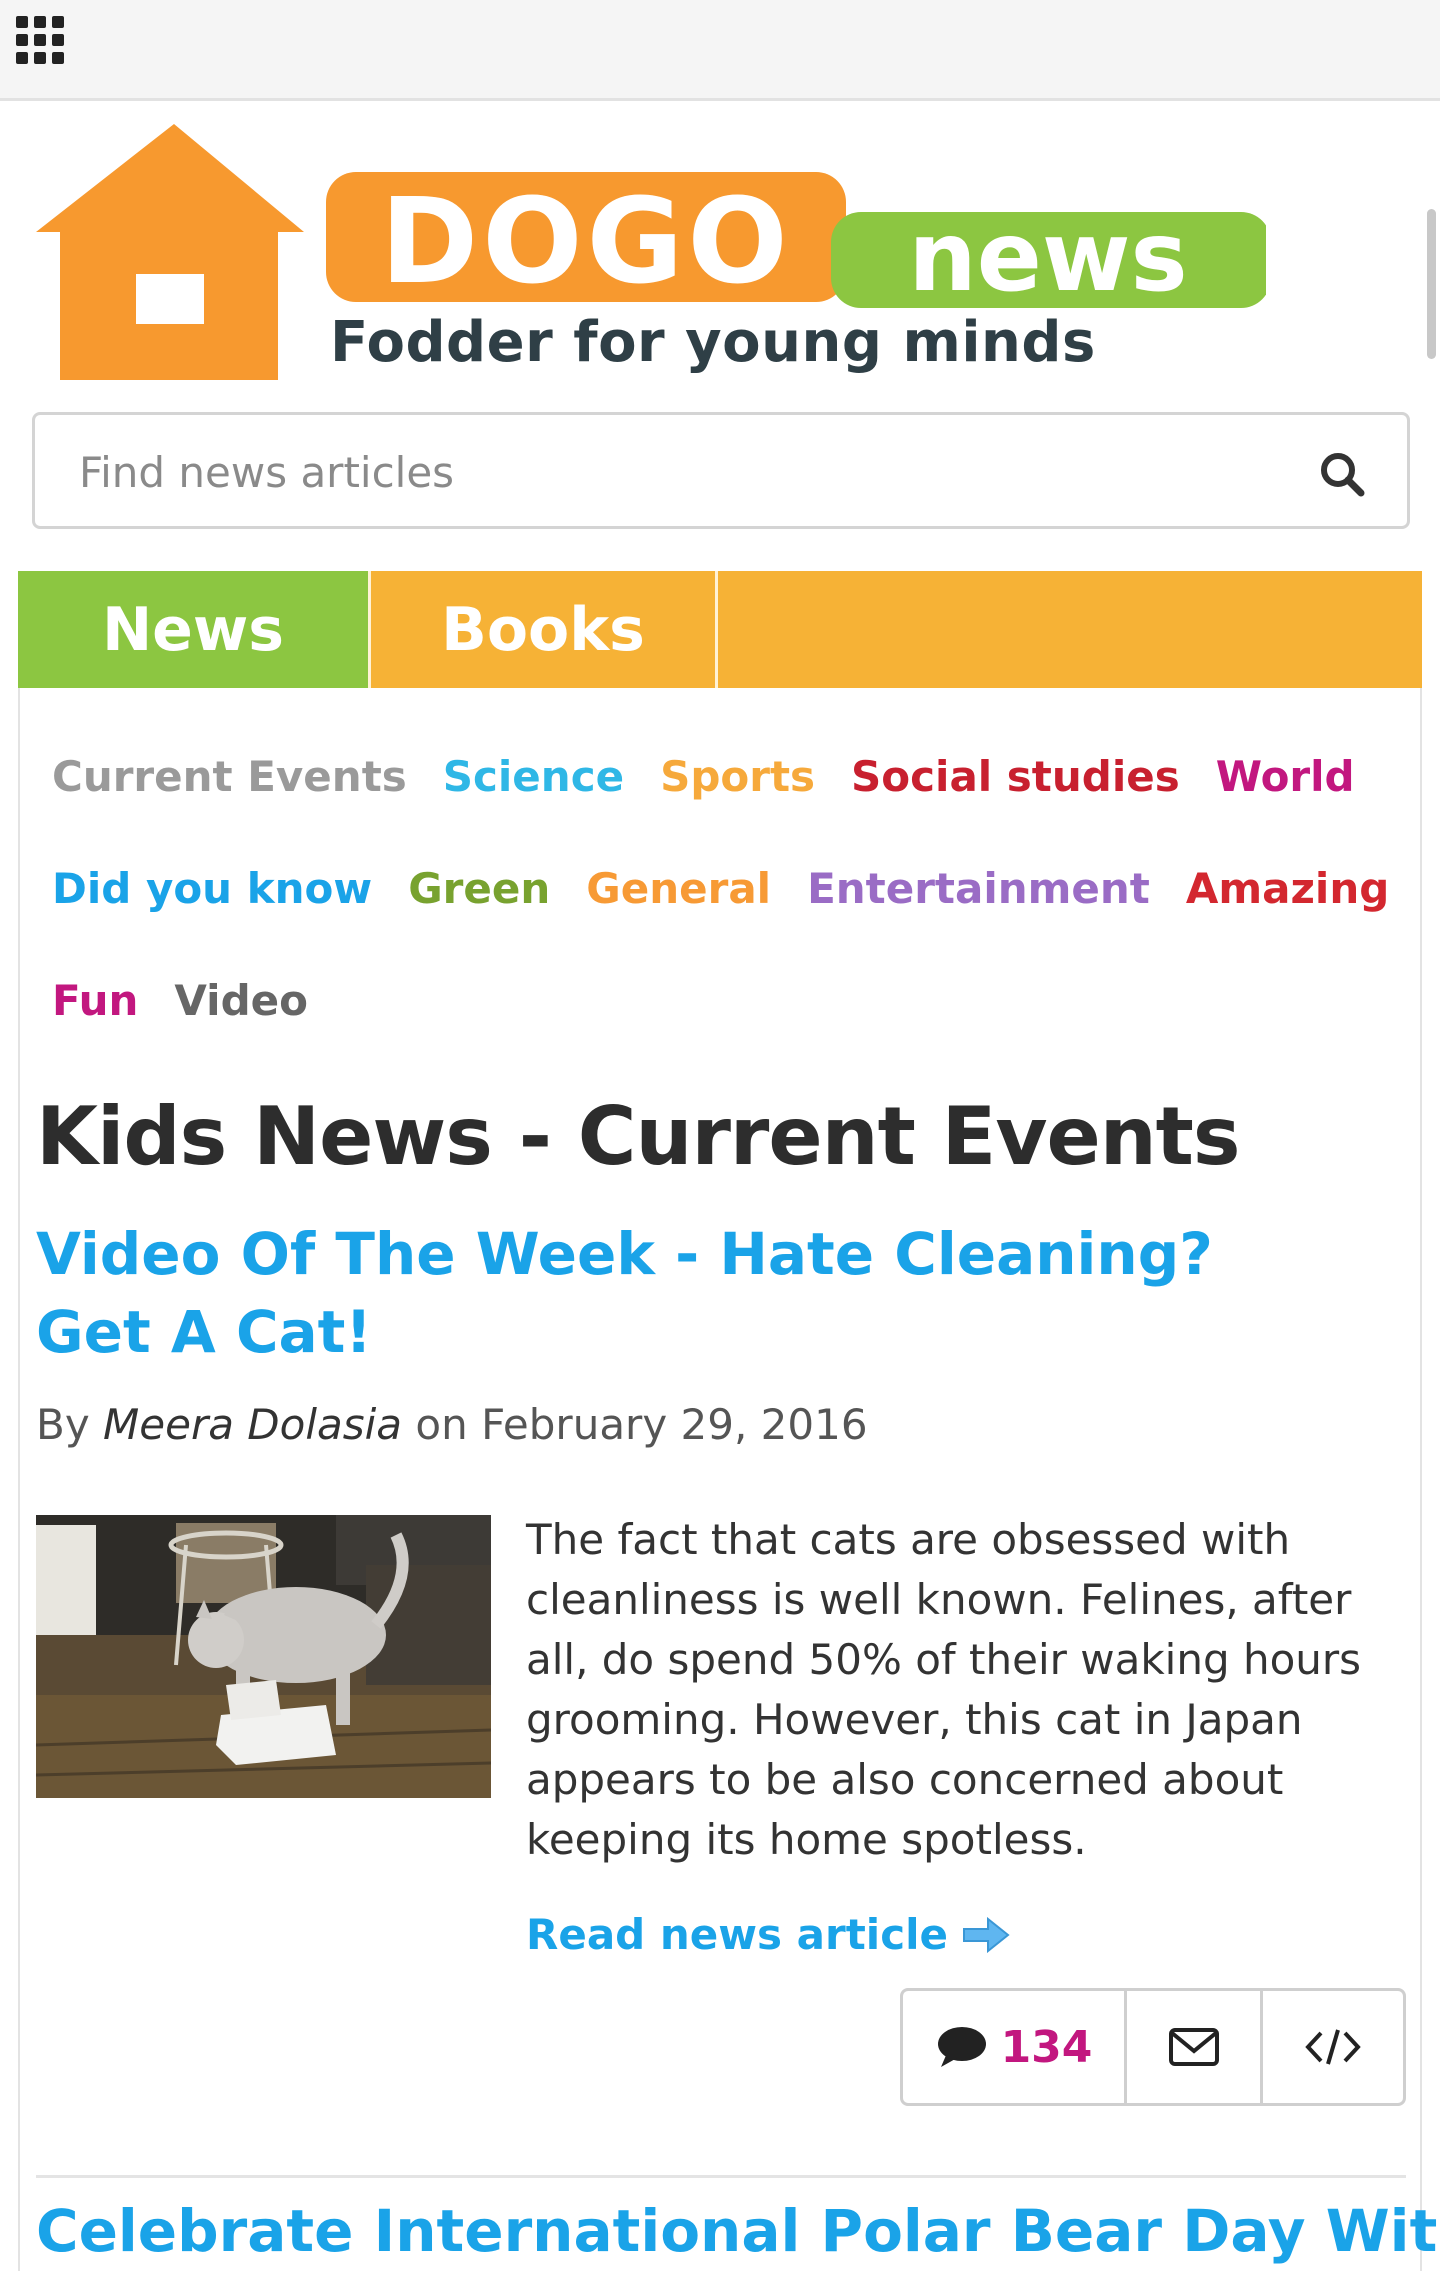 This screenshot has width=1440, height=2271. What do you see at coordinates (212, 888) in the screenshot?
I see `category-did-you-know: Did you know` at bounding box center [212, 888].